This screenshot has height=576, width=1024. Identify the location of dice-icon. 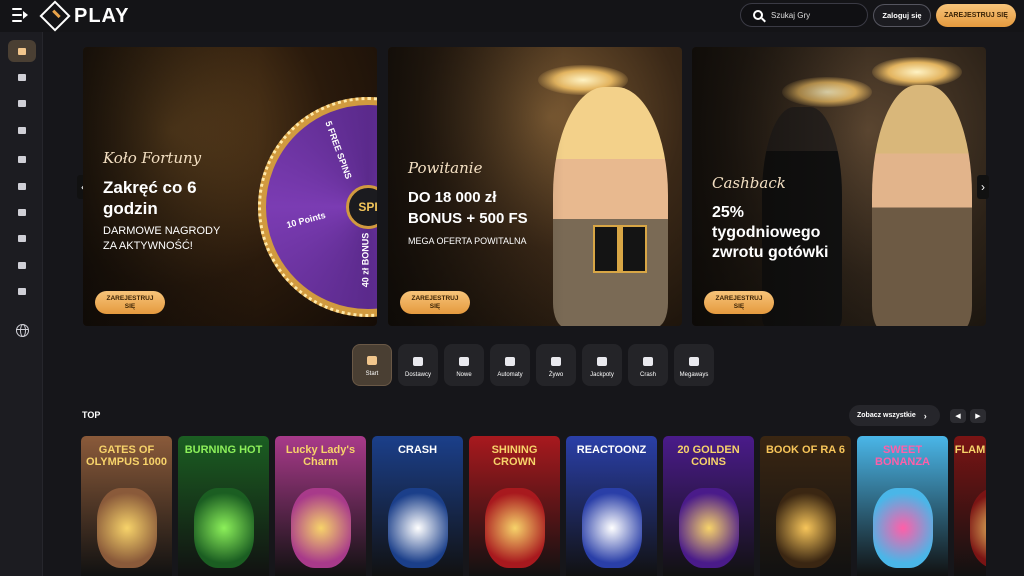
(22, 103).